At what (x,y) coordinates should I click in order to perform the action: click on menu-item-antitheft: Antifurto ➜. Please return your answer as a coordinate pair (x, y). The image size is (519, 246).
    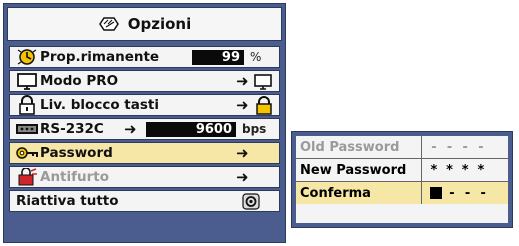
    Looking at the image, I should click on (144, 177).